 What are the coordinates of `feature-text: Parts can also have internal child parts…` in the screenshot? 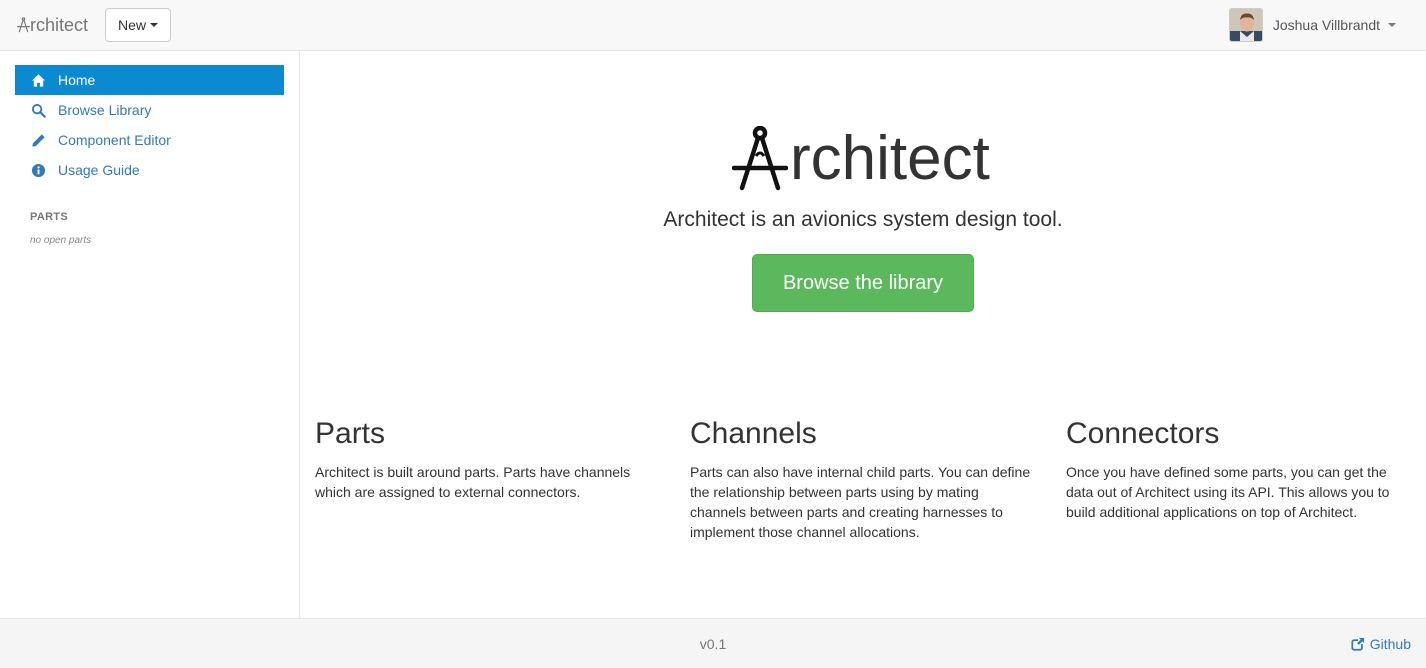 It's located at (860, 502).